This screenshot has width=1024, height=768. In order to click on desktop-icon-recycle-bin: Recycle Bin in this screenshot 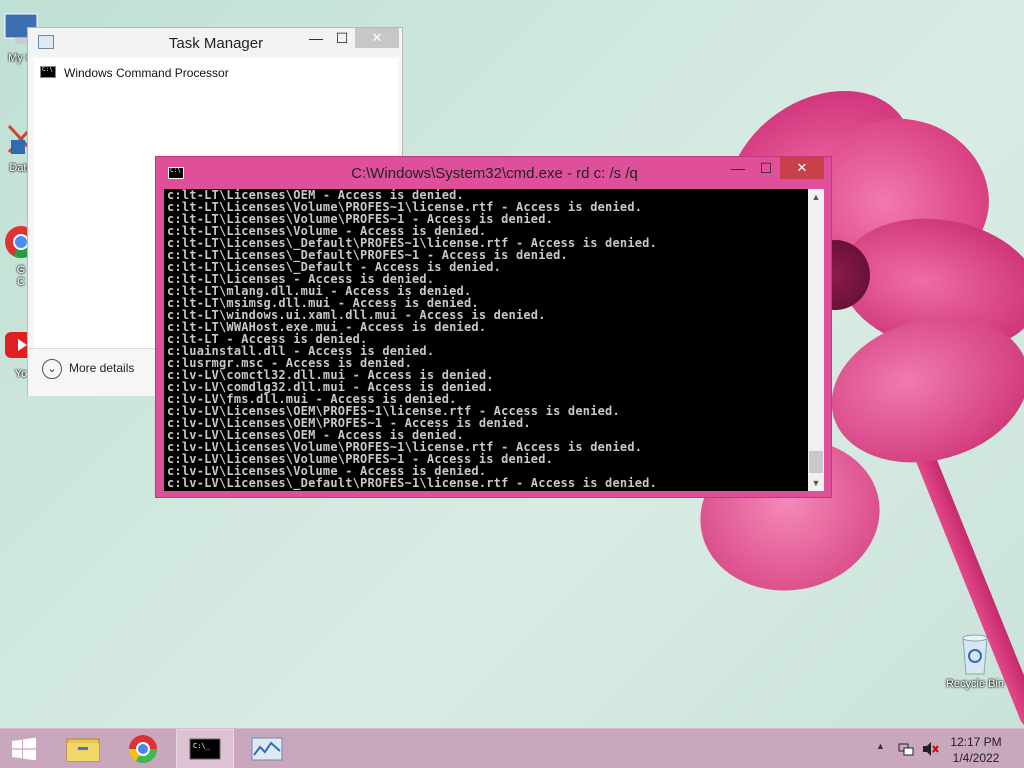, I will do `click(975, 661)`.